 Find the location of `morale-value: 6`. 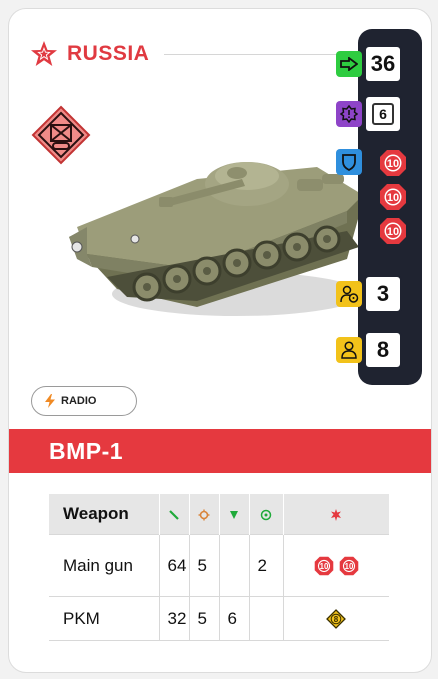

morale-value: 6 is located at coordinates (383, 114).